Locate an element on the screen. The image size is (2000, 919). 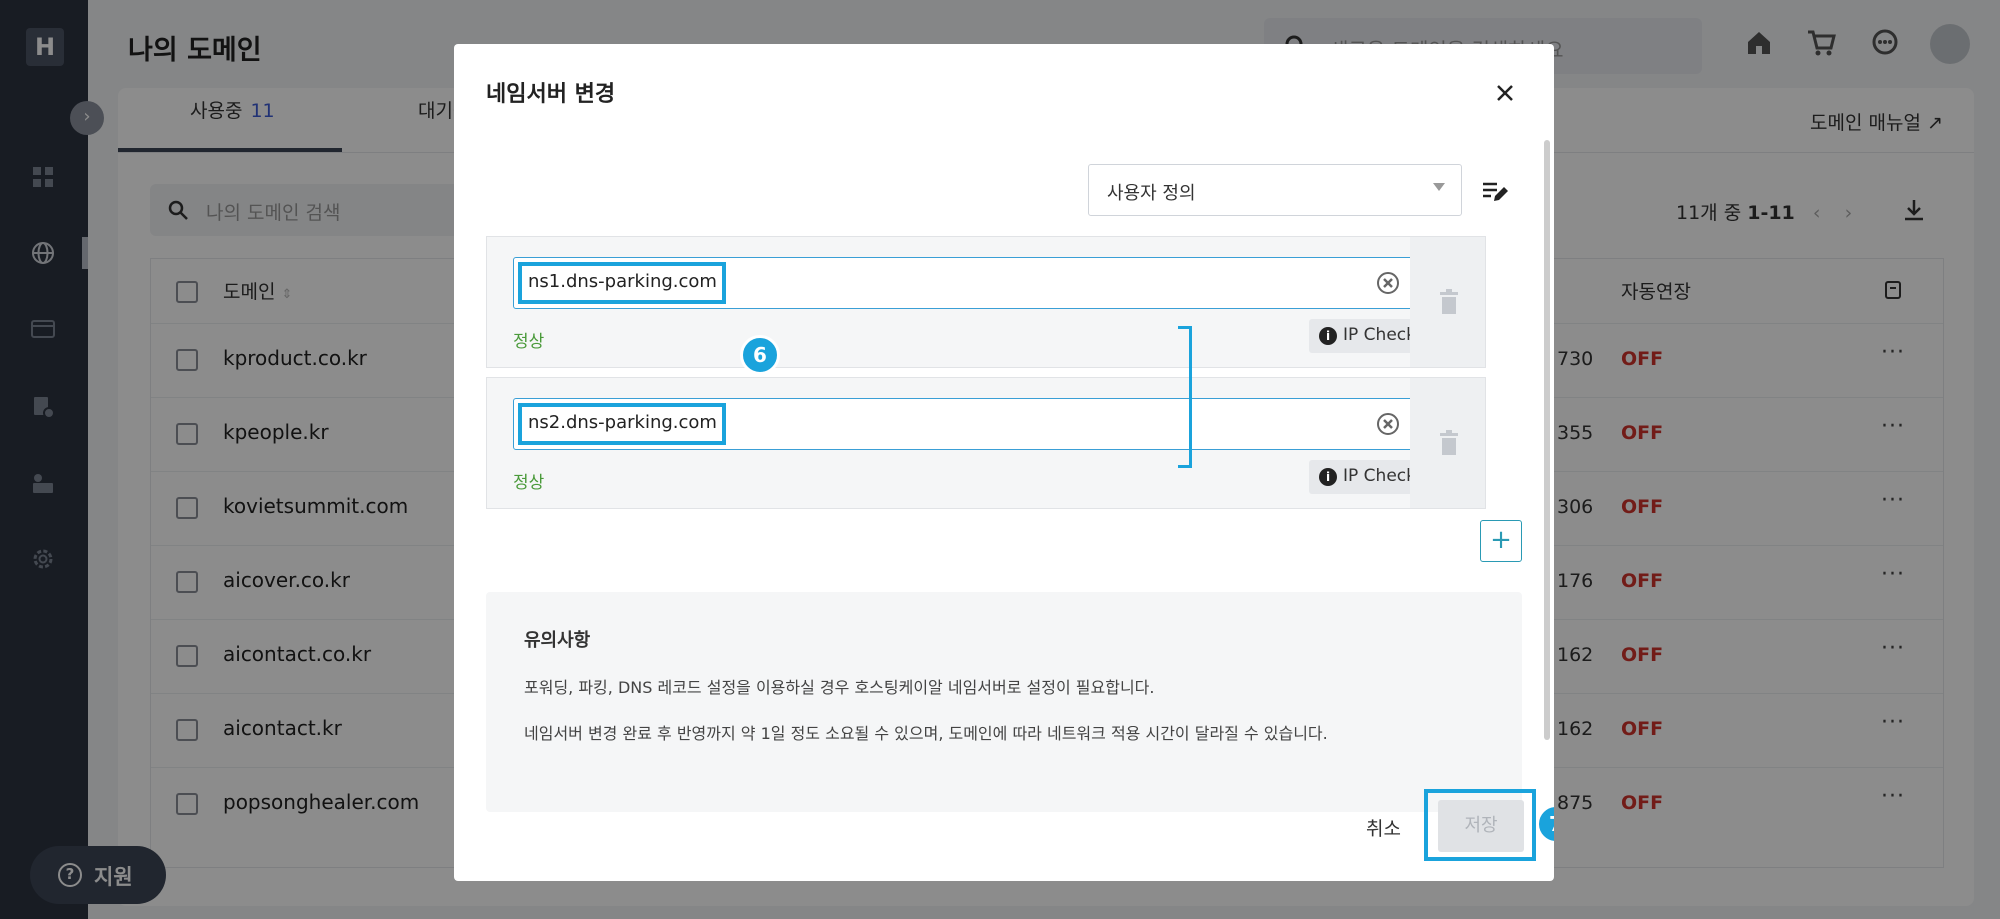
nameserver-row: ns1.dns-parking.com 정상 i IP Check is located at coordinates (980, 302).